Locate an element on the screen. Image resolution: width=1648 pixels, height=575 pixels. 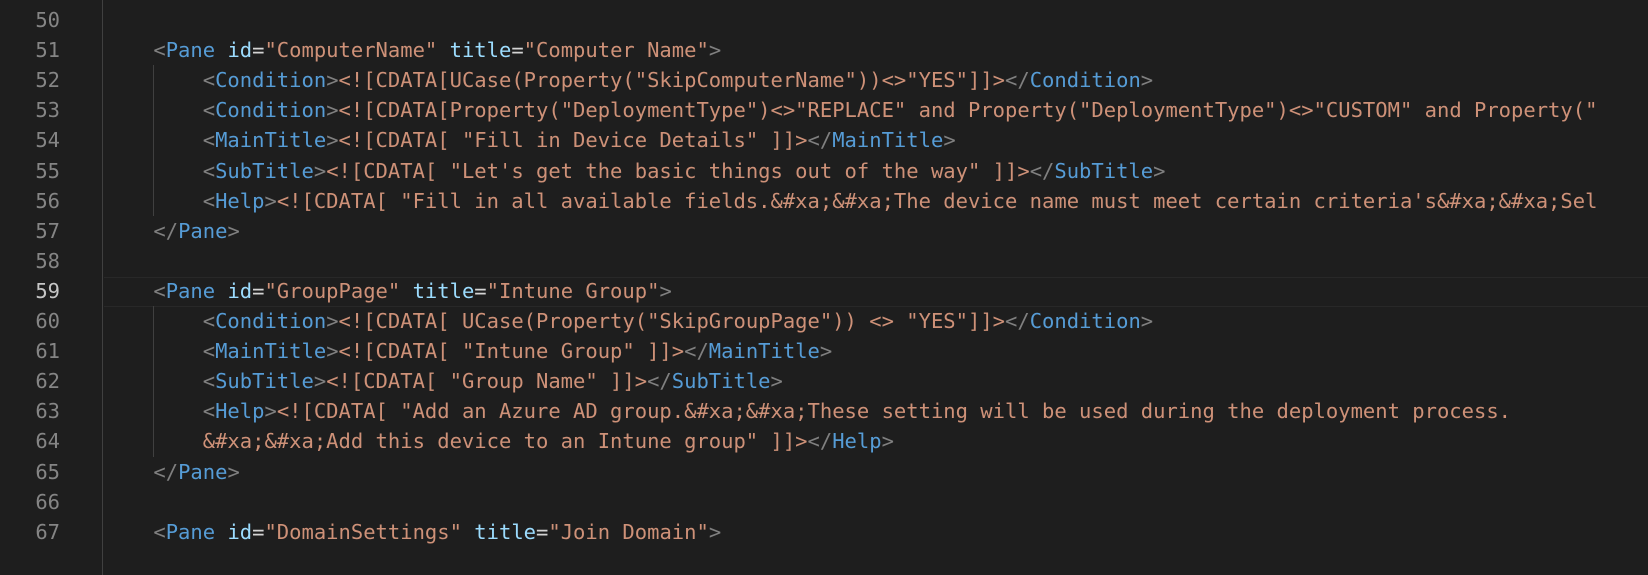
line-number: 57 is located at coordinates (47, 230).